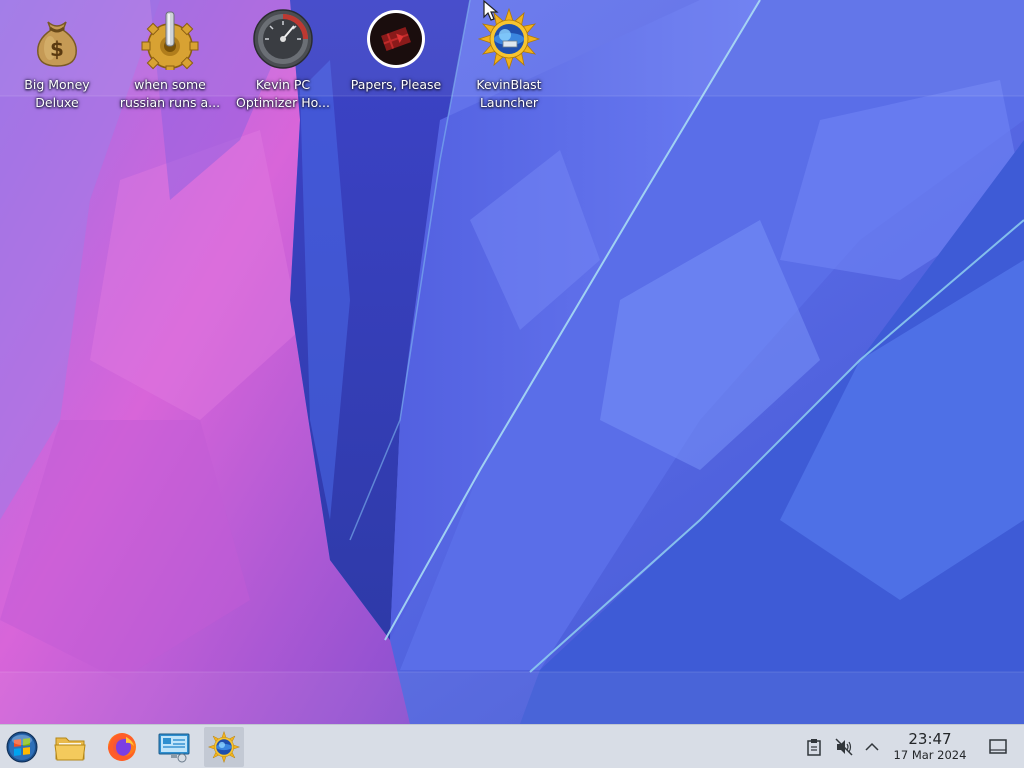  I want to click on monitor-network-icon, so click(174, 748).